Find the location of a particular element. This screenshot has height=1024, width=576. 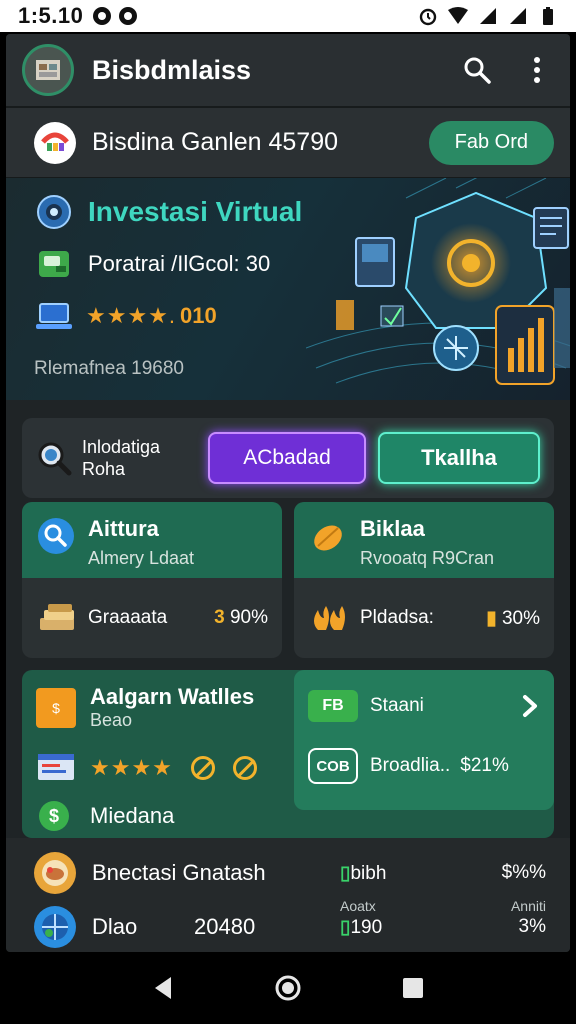

panel-left: $ Aalgarn Watlles Beao ★★★★ $ Miedana is located at coordinates (159, 754).